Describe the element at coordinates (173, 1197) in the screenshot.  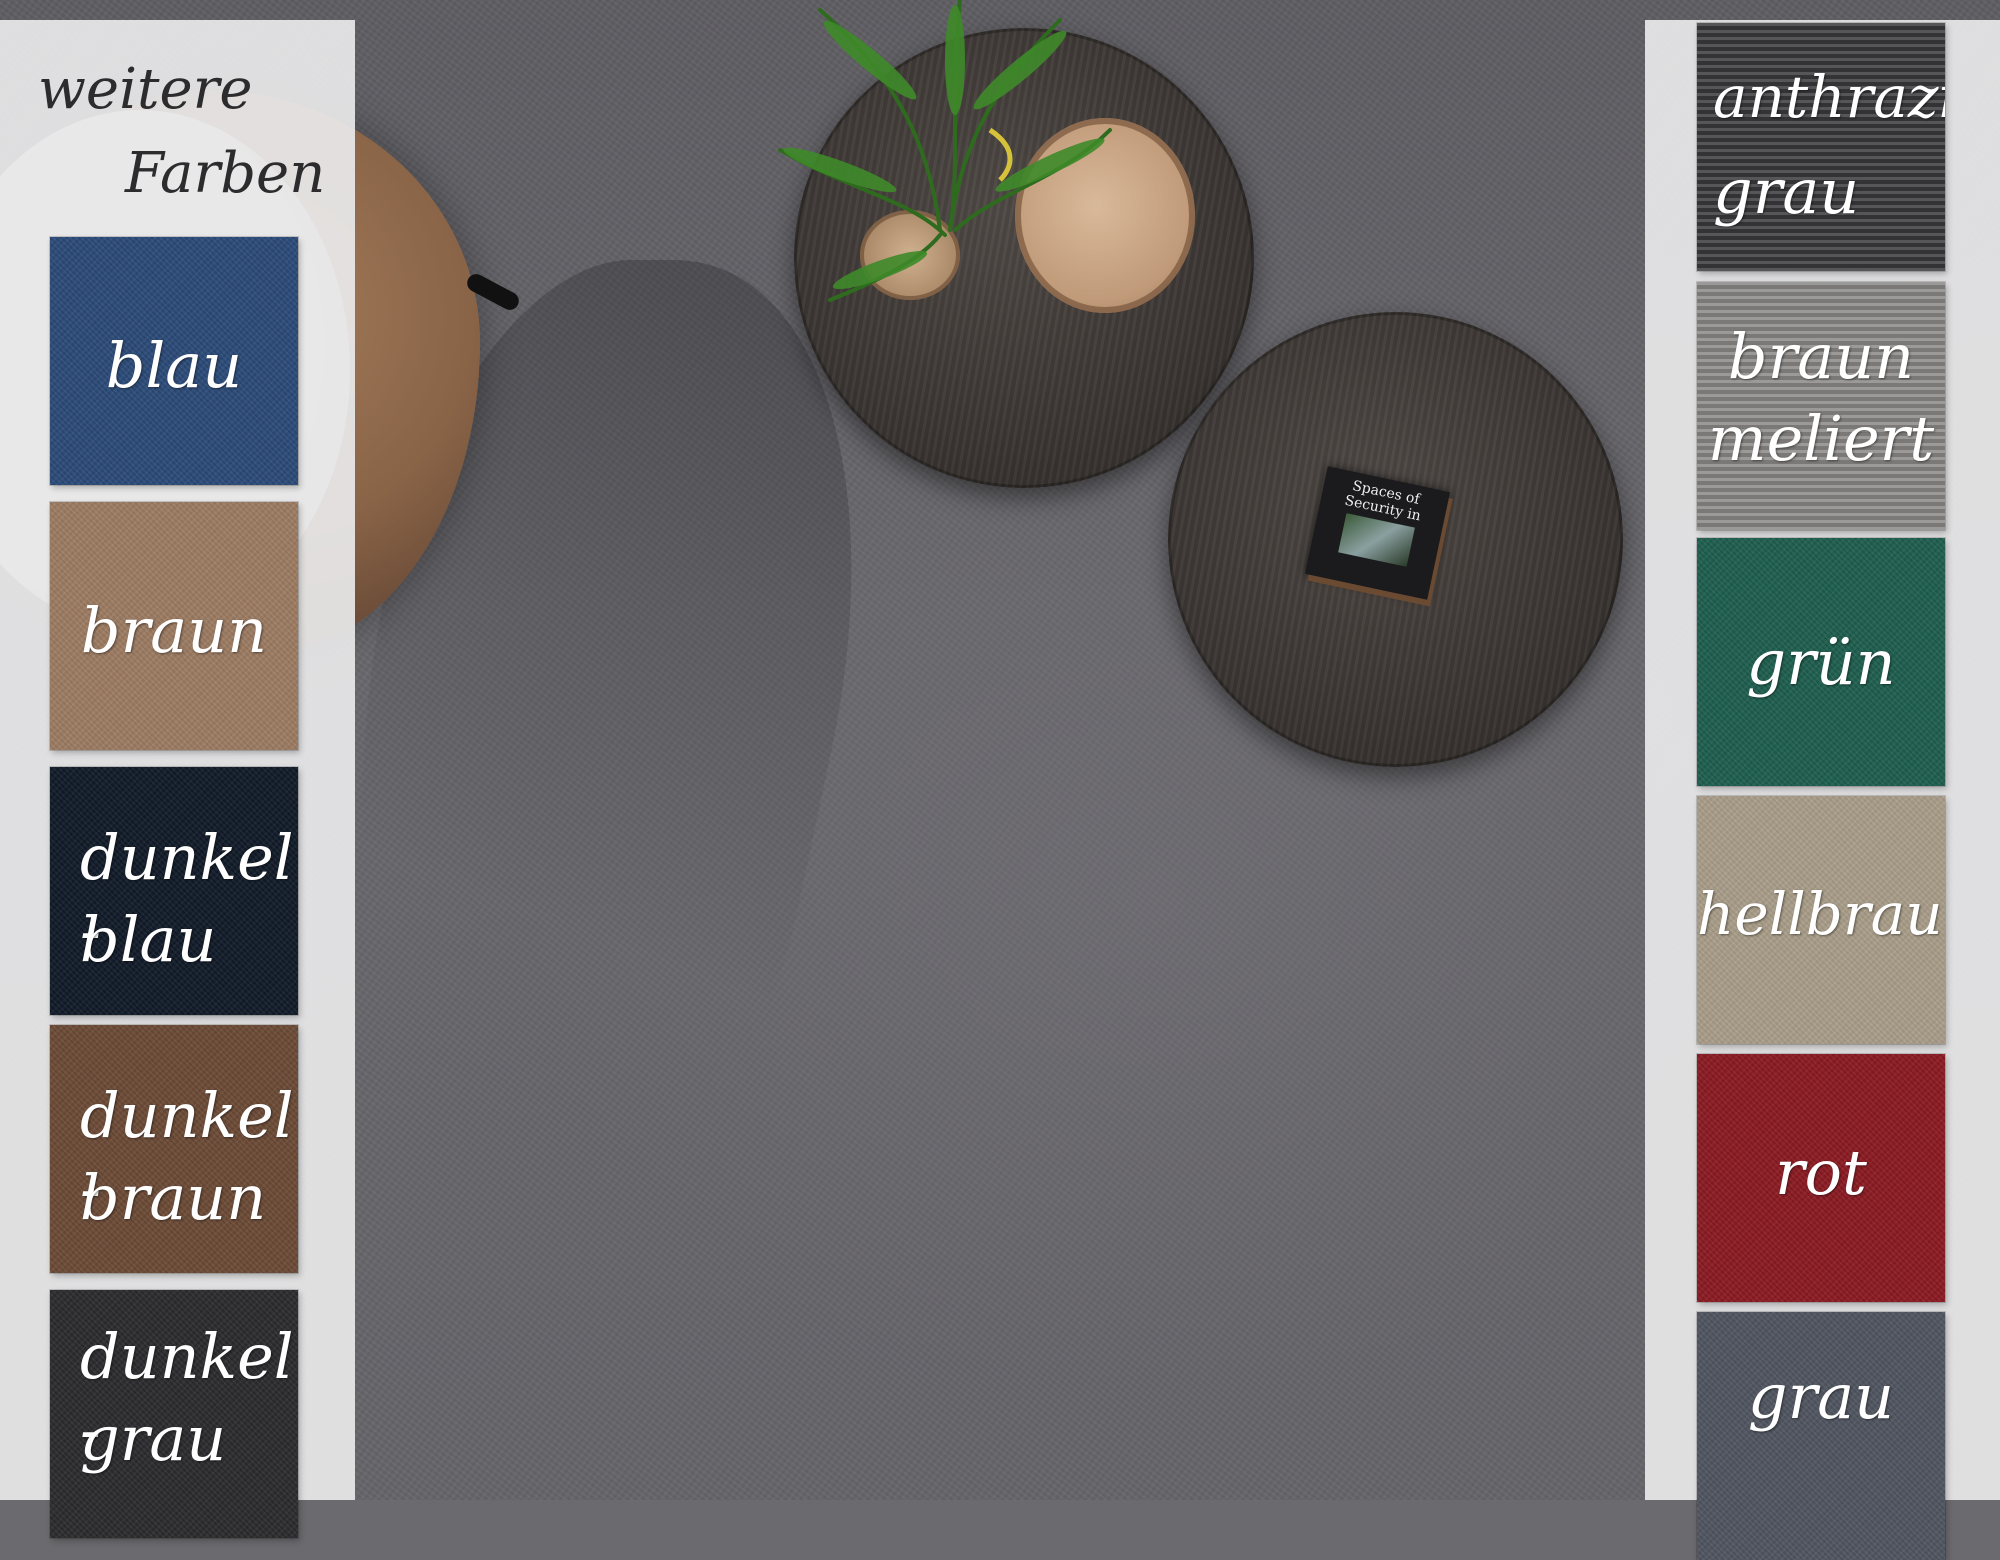
I see `swatch-label-line-2: braun` at that location.